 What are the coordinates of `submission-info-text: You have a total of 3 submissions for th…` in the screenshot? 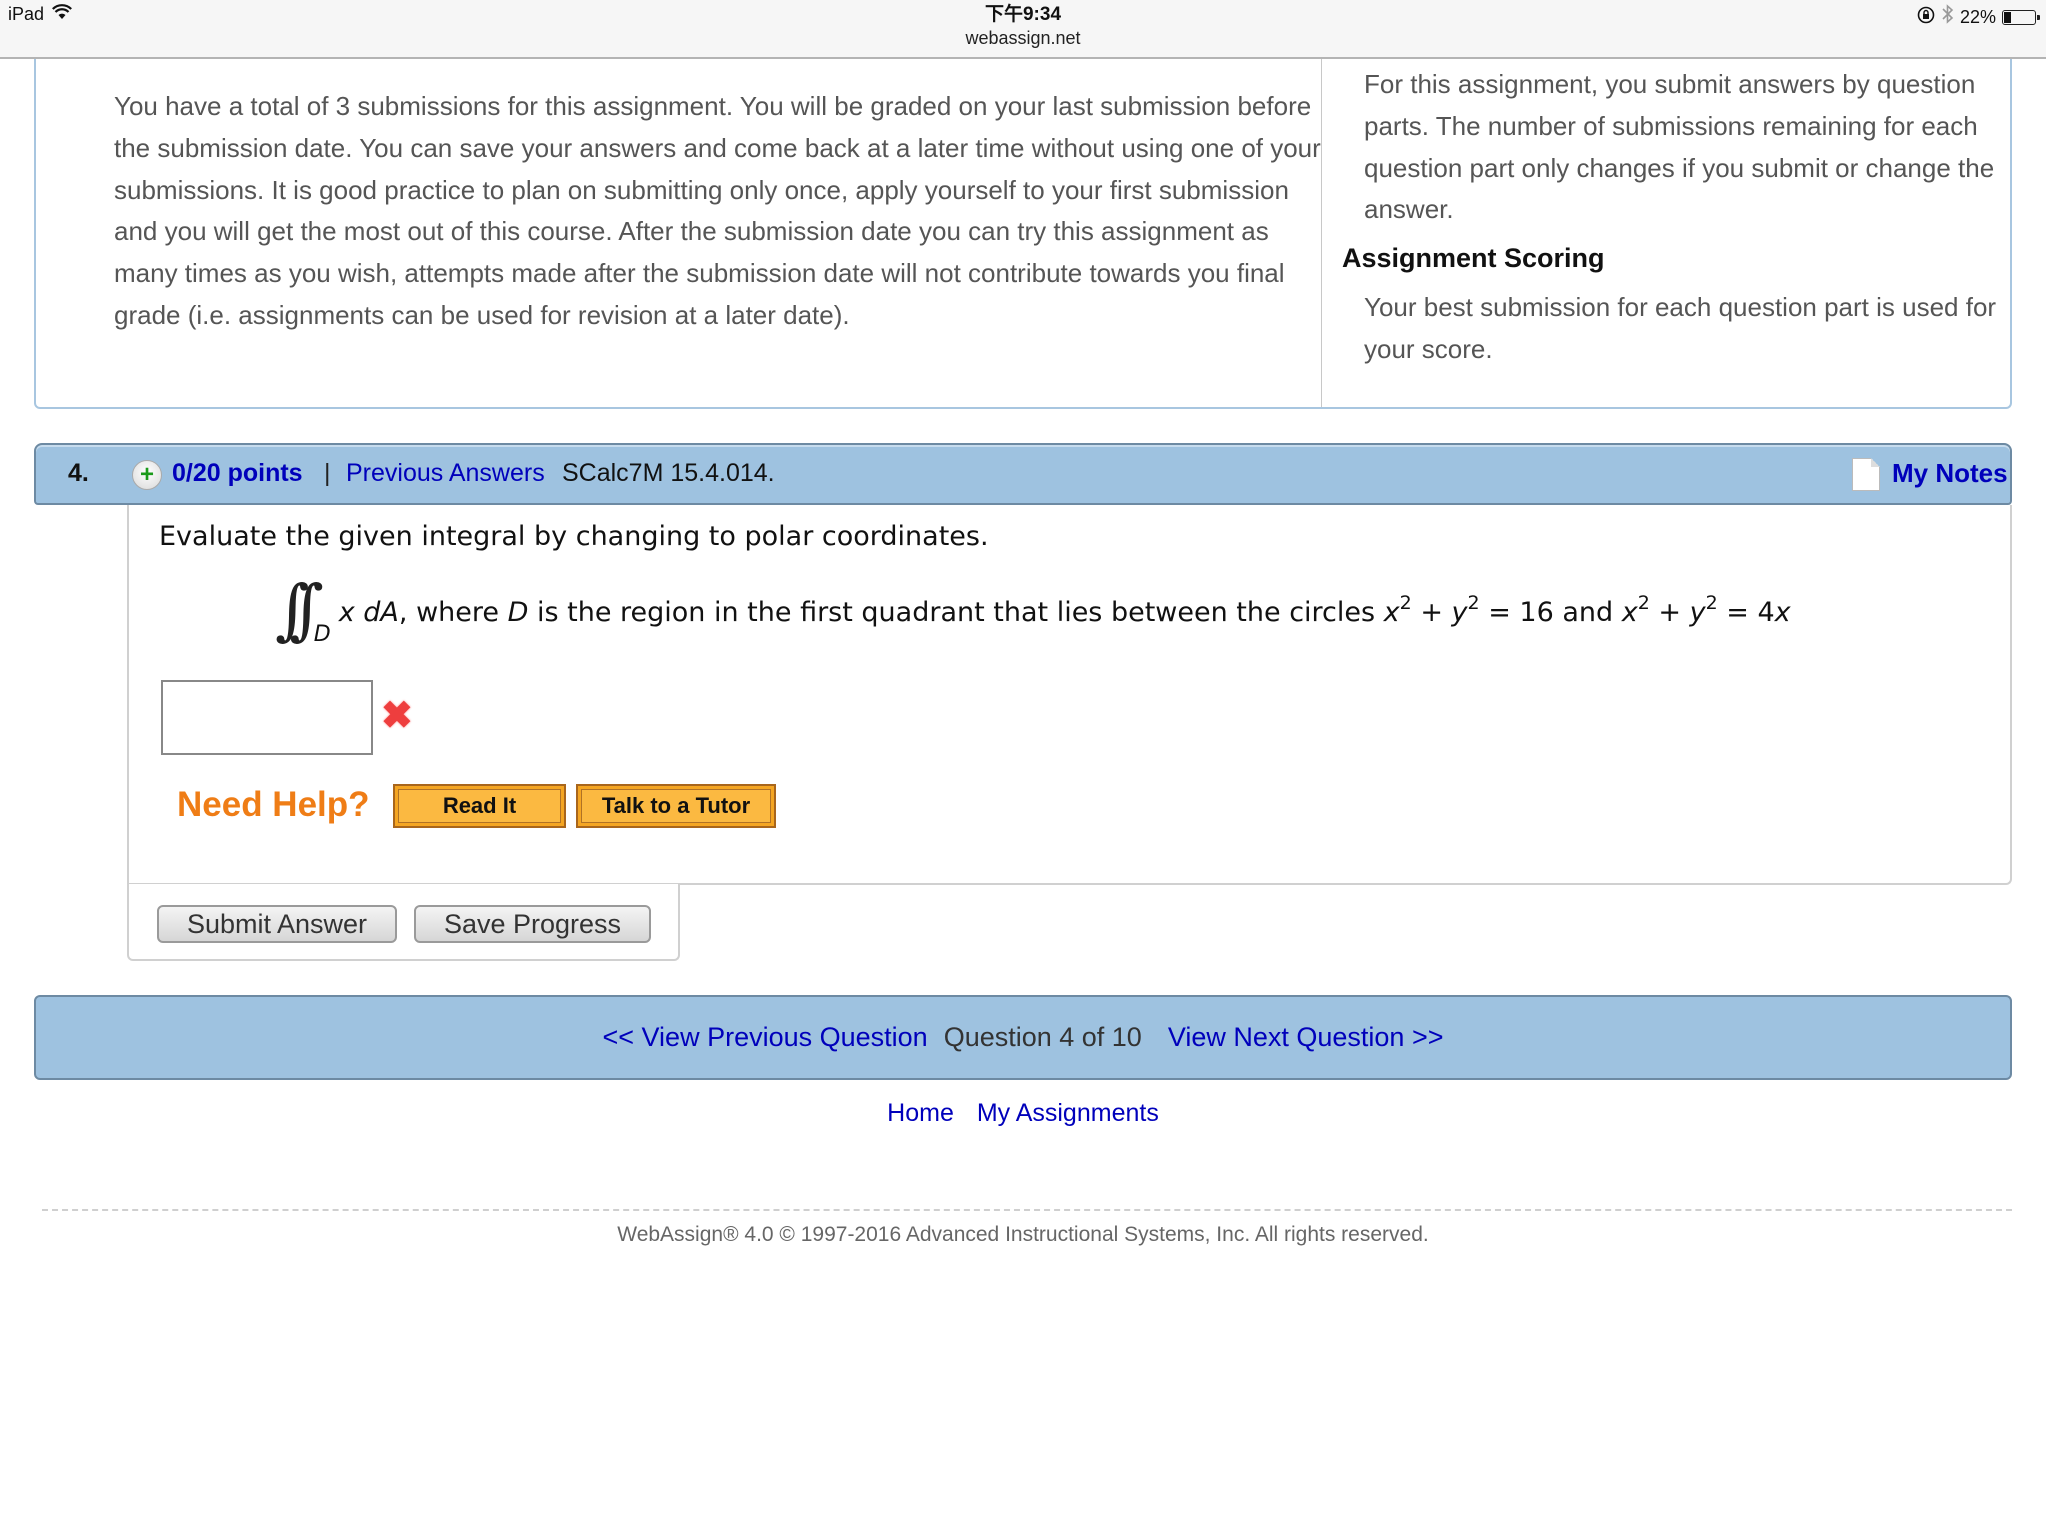 It's located at (717, 210).